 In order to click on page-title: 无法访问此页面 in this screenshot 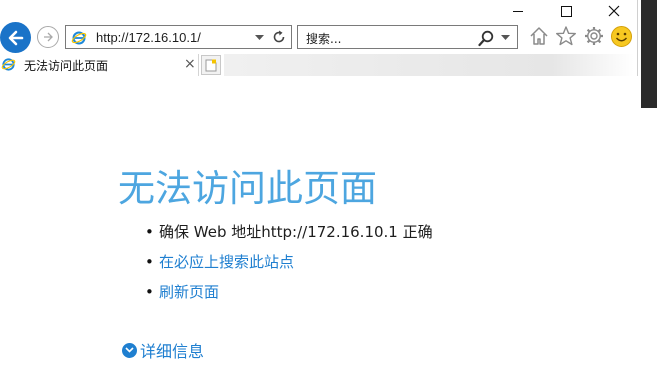, I will do `click(247, 188)`.